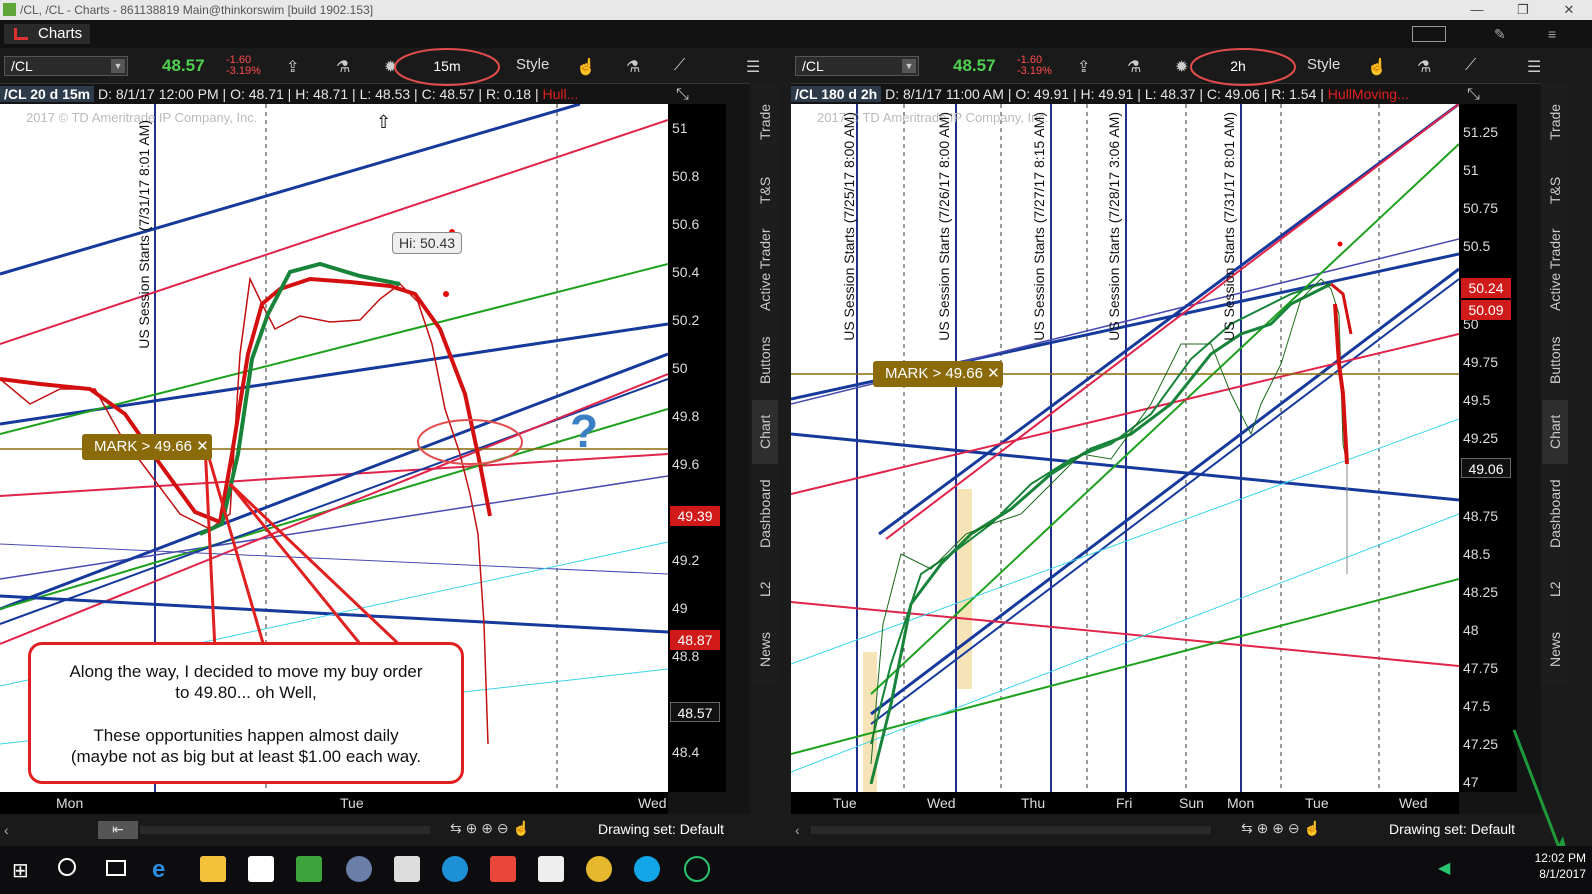 The width and height of the screenshot is (1592, 894). I want to click on windows-taskbar: ⊞ e ◀ 12:02 PM 8/1/2017, so click(796, 870).